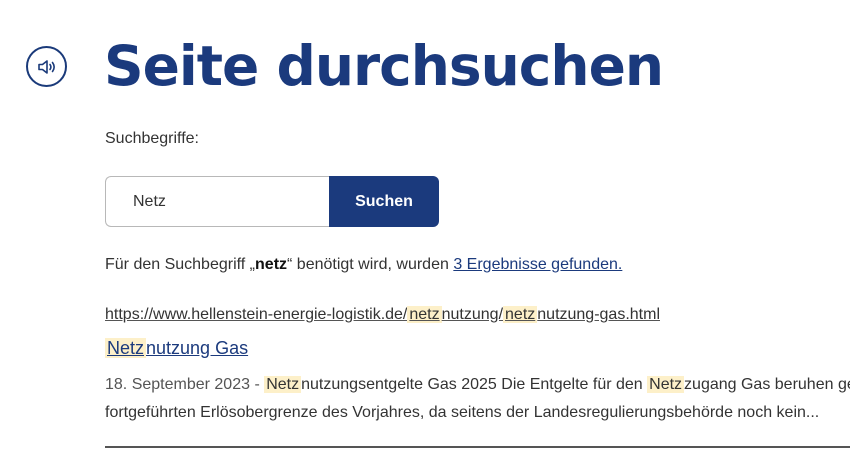 The width and height of the screenshot is (850, 469). What do you see at coordinates (598, 314) in the screenshot?
I see `url-part: nutzung-gas.html` at bounding box center [598, 314].